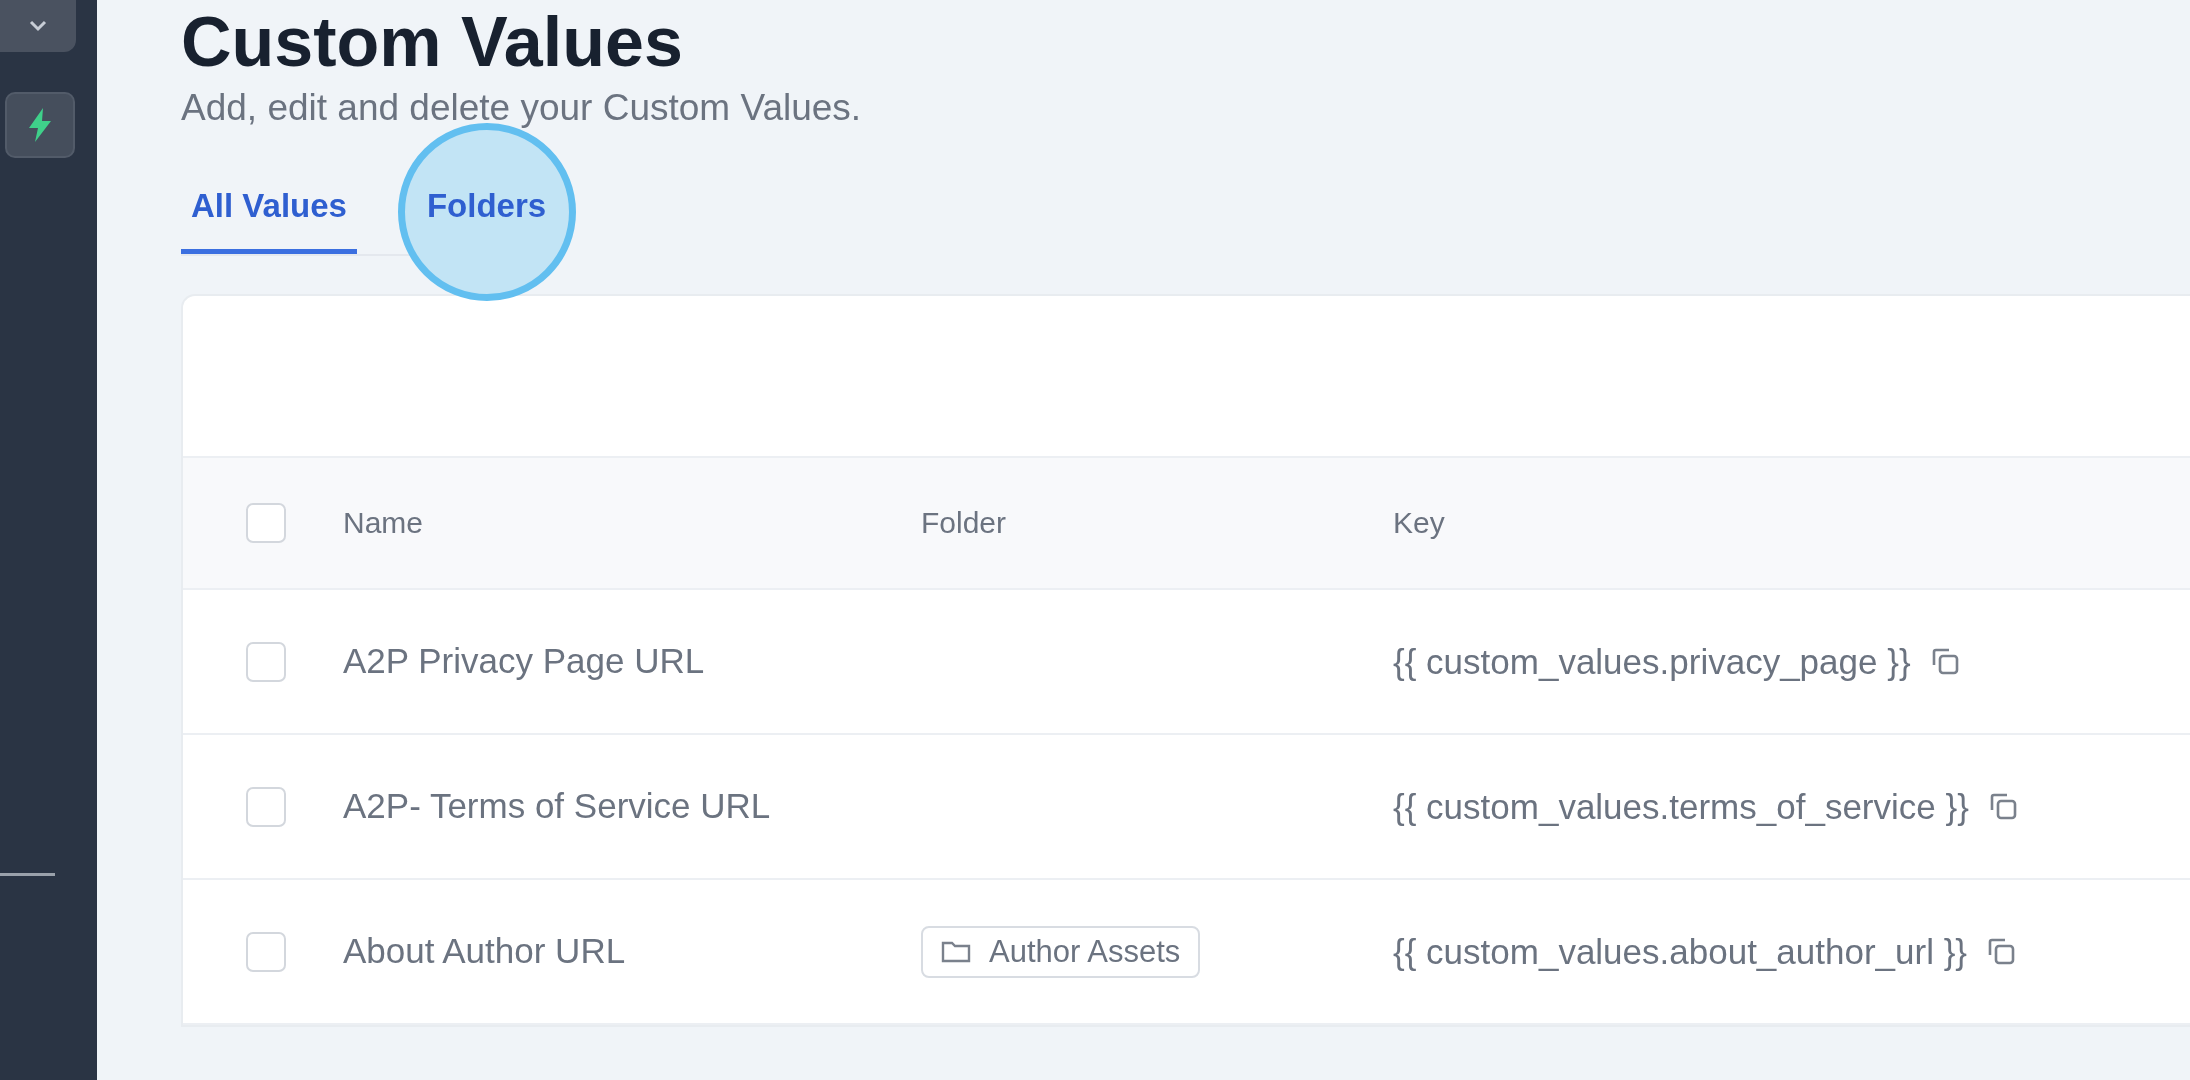 The width and height of the screenshot is (2190, 1080). I want to click on dropdown-button, so click(38, 26).